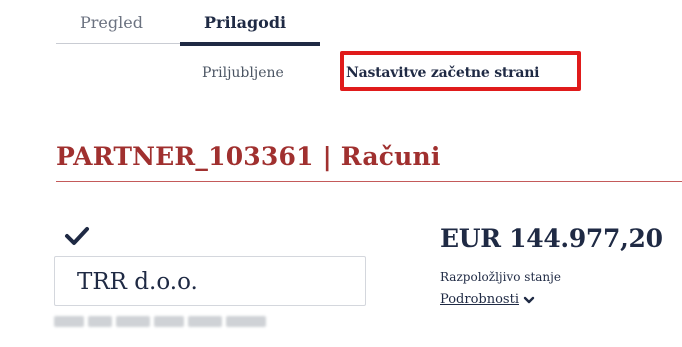  I want to click on title-divider, so click(369, 181).